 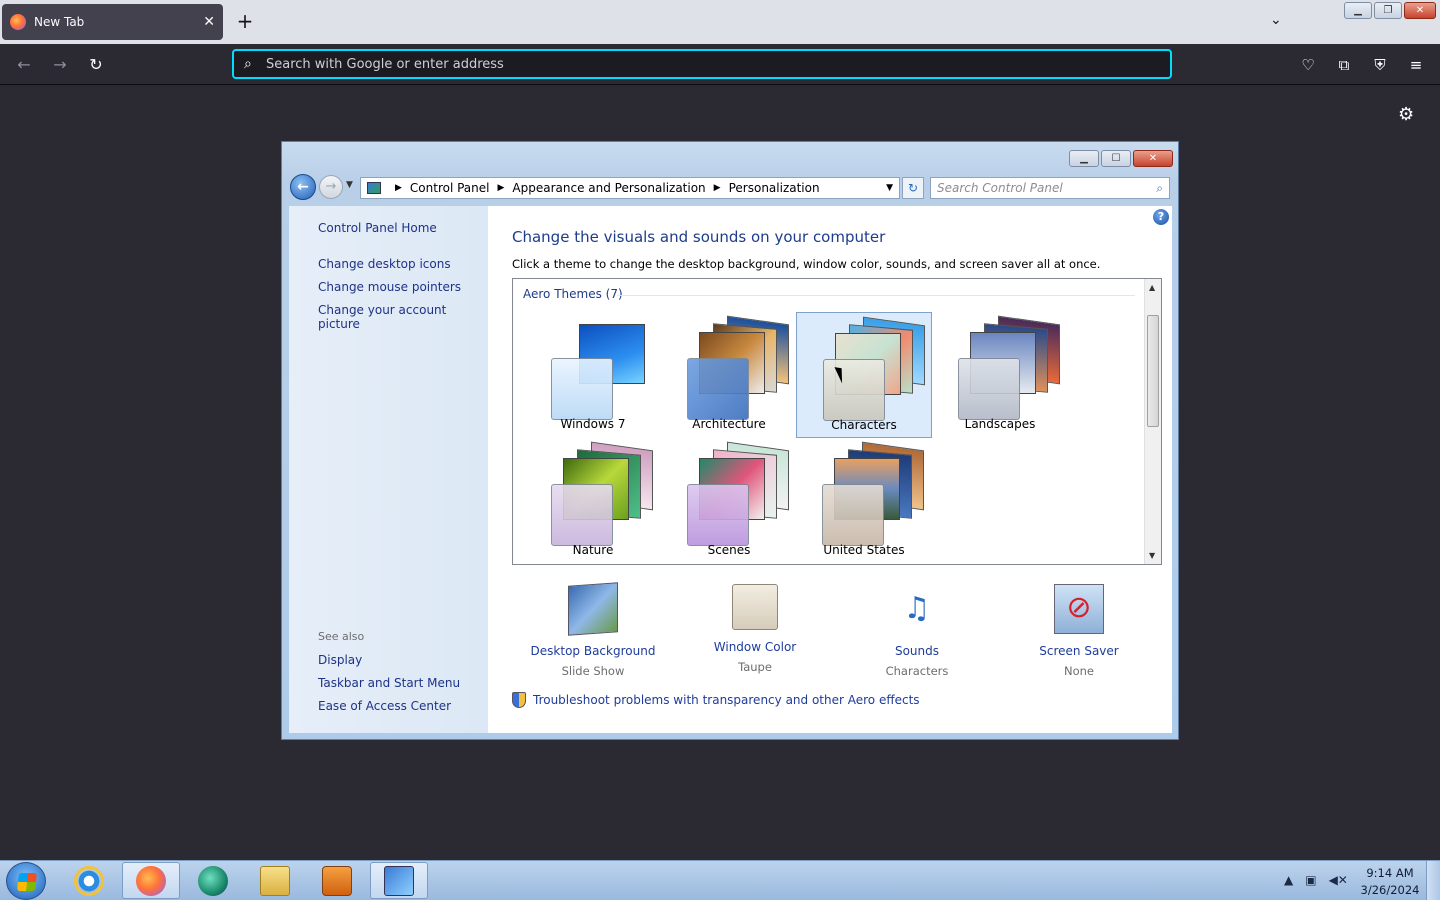 I want to click on theme-architecture: Architecture, so click(x=729, y=375).